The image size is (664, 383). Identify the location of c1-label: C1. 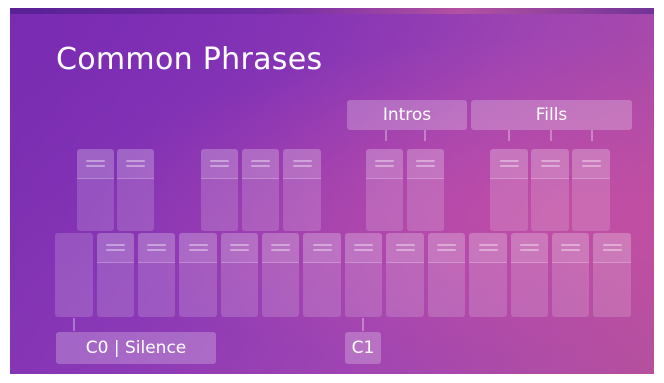
(363, 348).